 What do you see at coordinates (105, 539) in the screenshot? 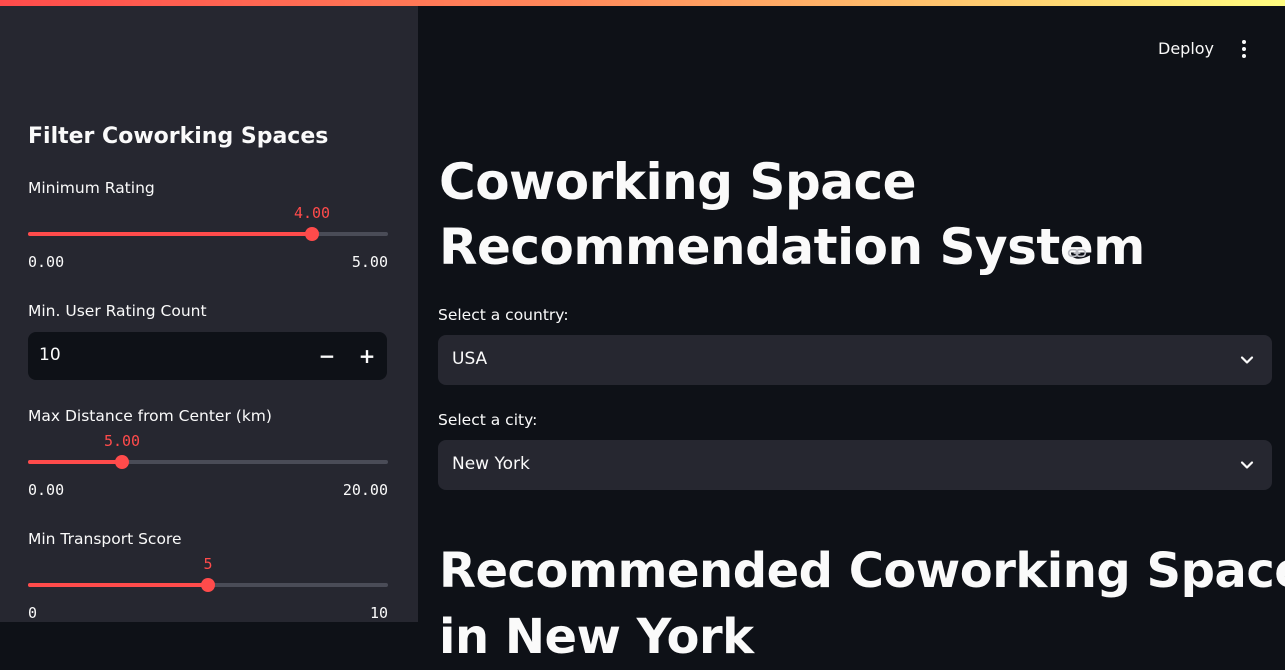
I see `min-transport-label: Min Transport Score` at bounding box center [105, 539].